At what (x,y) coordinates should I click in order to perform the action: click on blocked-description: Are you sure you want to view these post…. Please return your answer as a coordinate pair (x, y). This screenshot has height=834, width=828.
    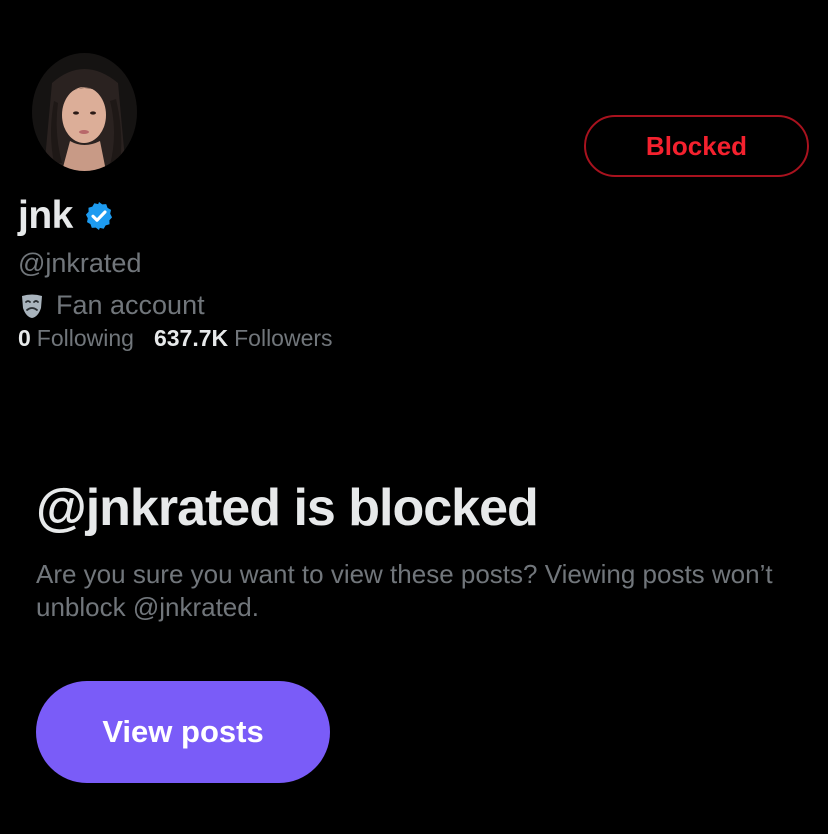
    Looking at the image, I should click on (404, 590).